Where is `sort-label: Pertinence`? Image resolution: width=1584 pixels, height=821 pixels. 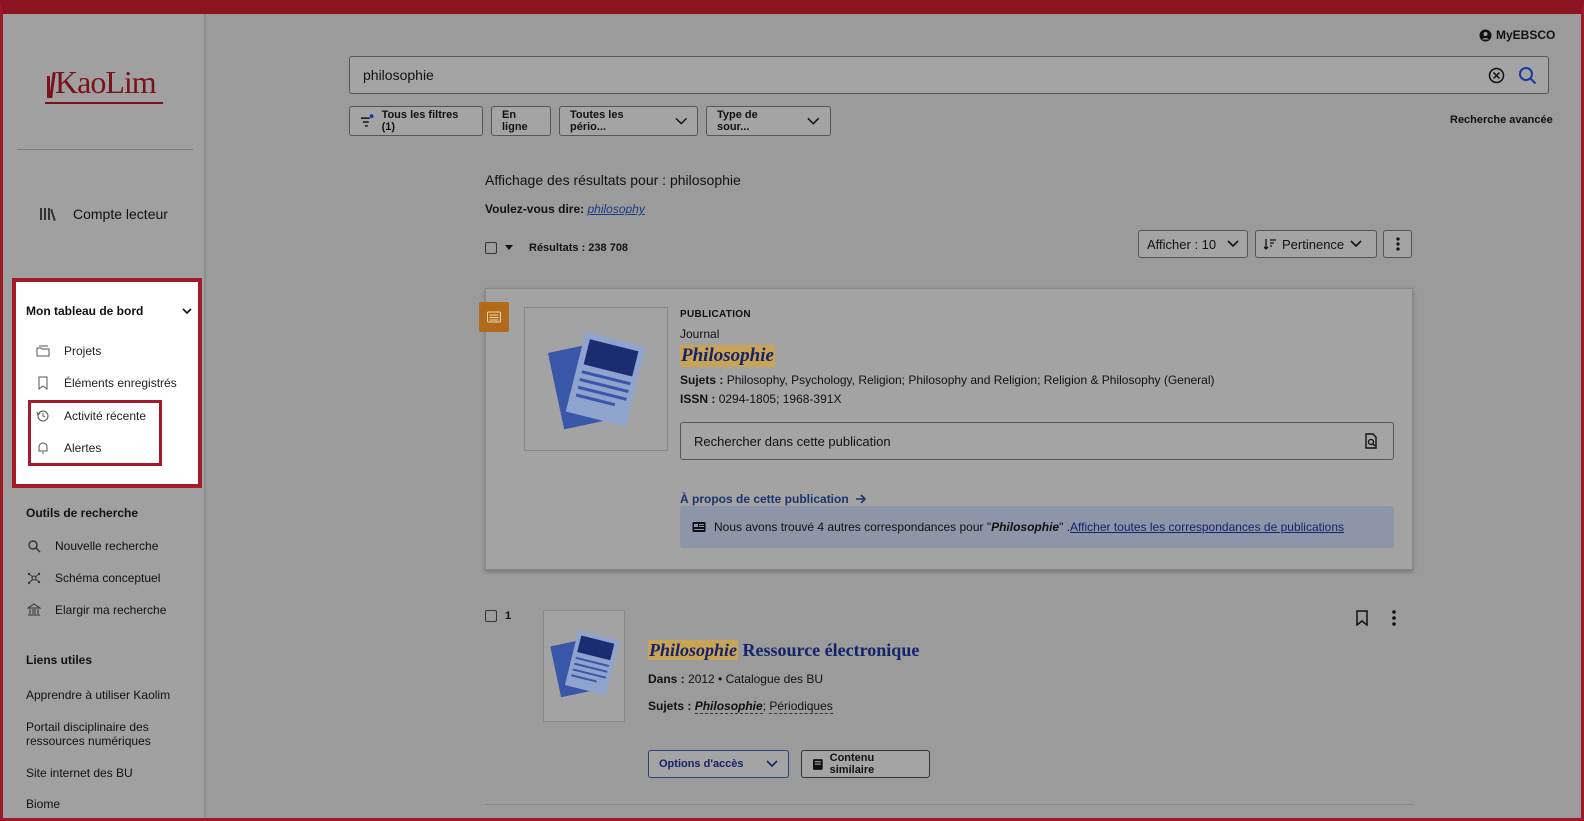
sort-label: Pertinence is located at coordinates (1313, 244).